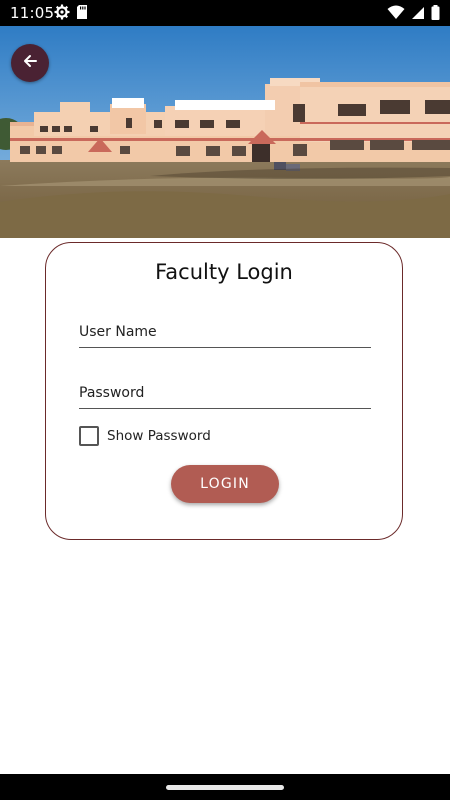 The image size is (450, 800). What do you see at coordinates (396, 14) in the screenshot?
I see `wifi-icon` at bounding box center [396, 14].